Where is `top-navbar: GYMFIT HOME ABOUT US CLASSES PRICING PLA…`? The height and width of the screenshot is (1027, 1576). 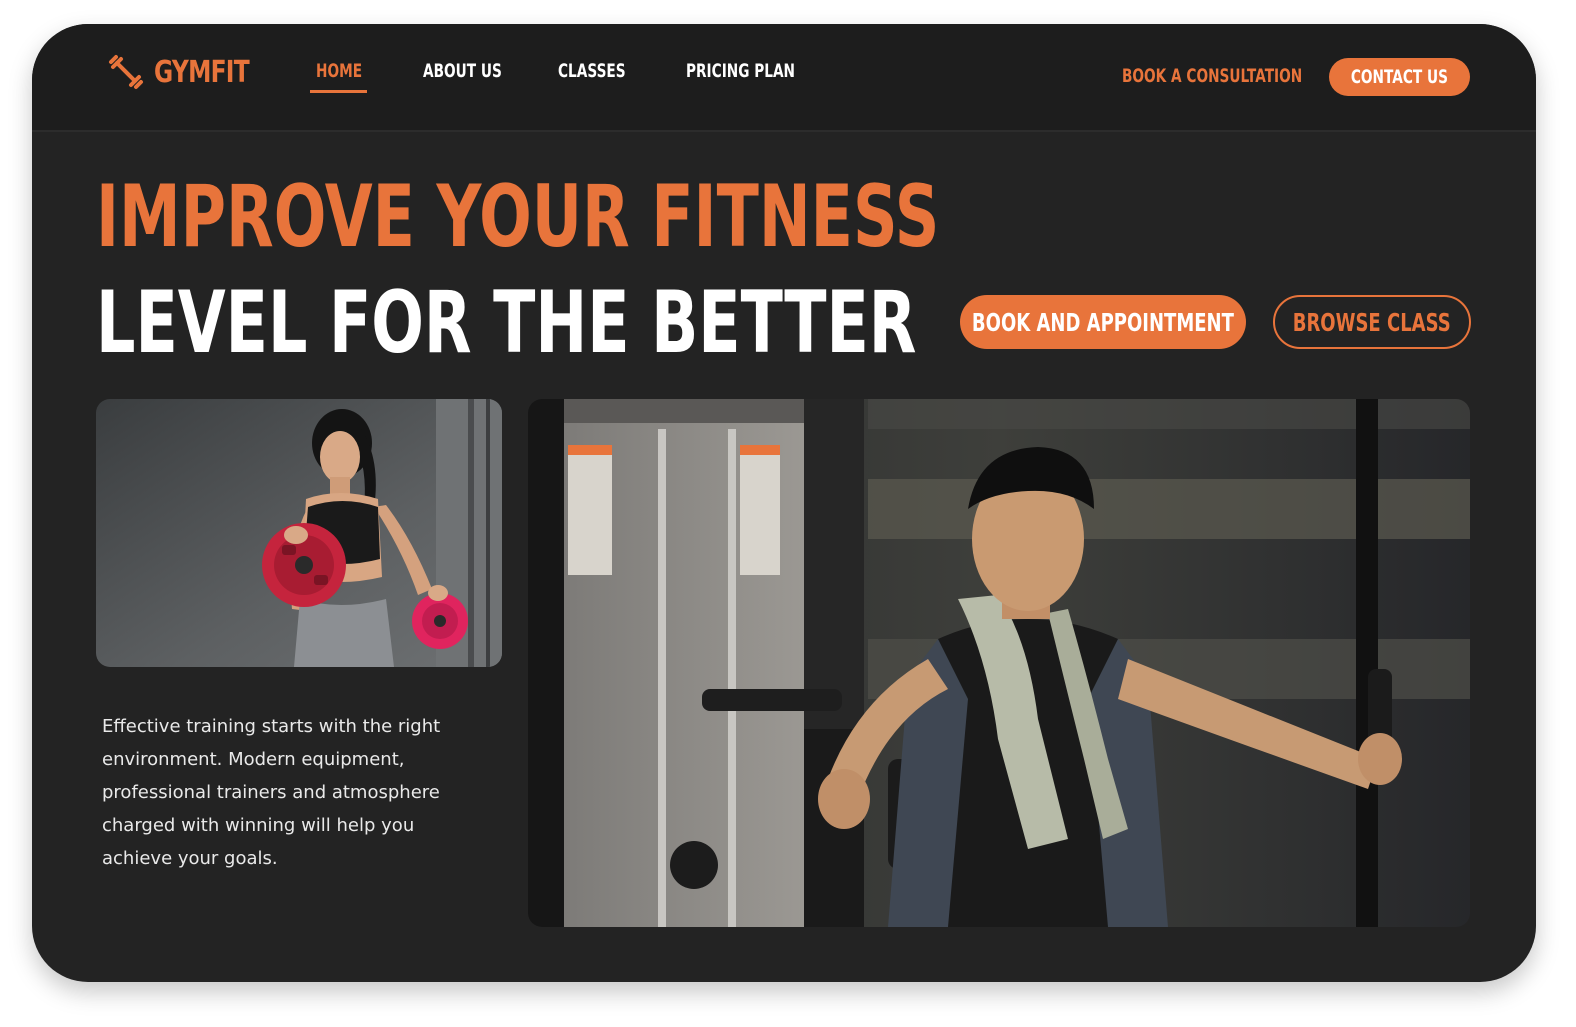
top-navbar: GYMFIT HOME ABOUT US CLASSES PRICING PLA… is located at coordinates (784, 78).